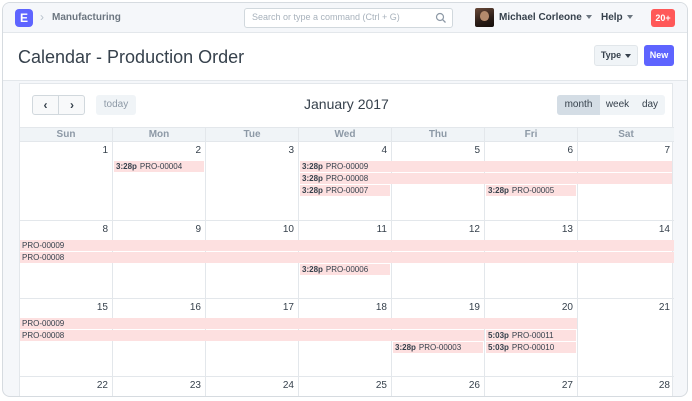 The image size is (692, 401). I want to click on day-cell: 26, so click(438, 386).